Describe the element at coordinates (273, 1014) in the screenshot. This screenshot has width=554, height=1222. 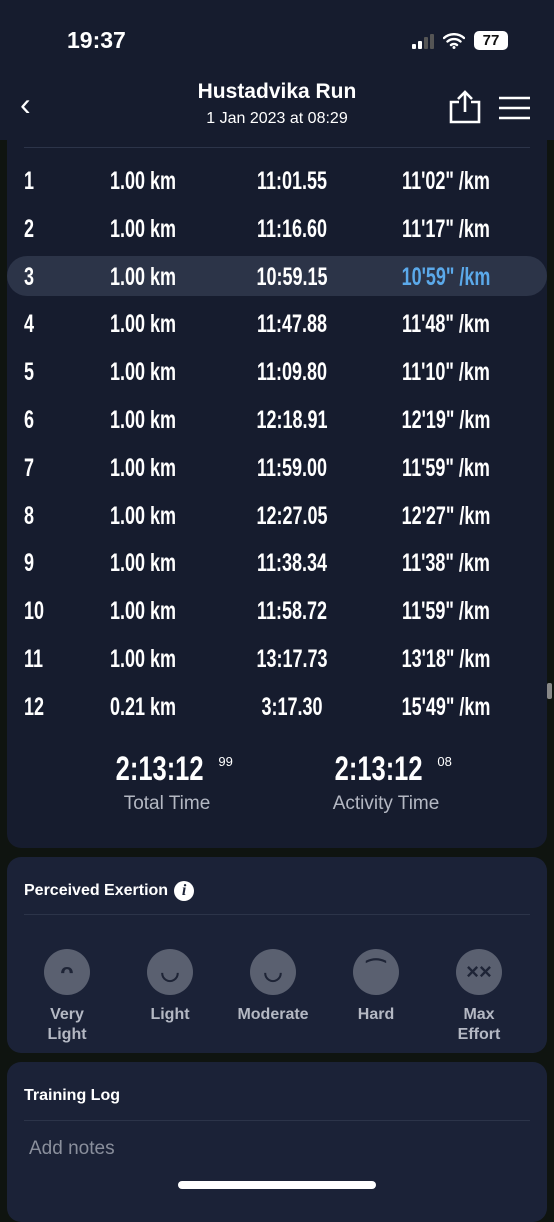
I see `exertion-label: Moderate` at that location.